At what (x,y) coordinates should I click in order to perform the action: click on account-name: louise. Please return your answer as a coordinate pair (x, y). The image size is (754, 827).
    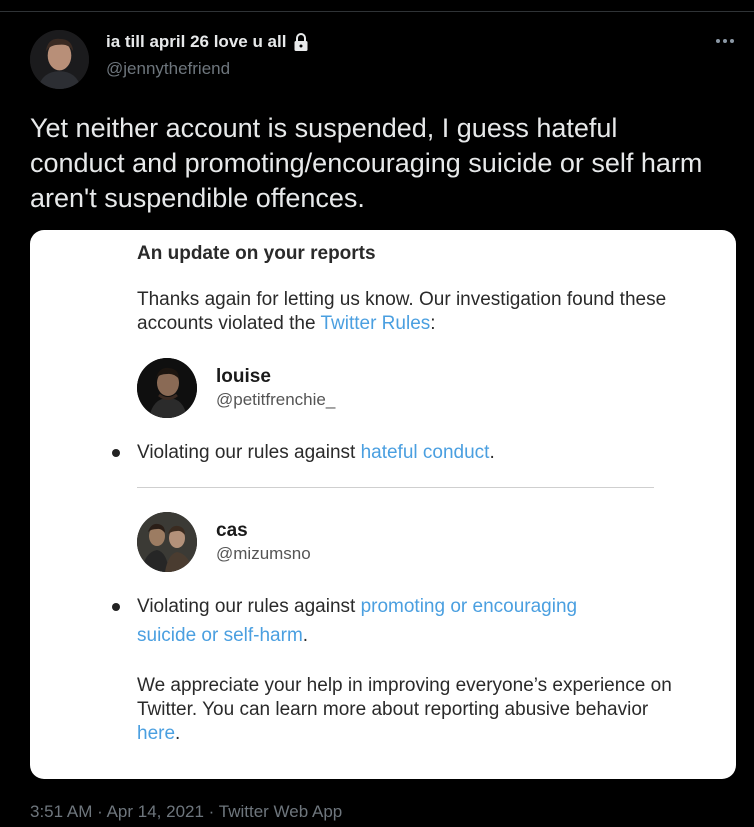
    Looking at the image, I should click on (243, 376).